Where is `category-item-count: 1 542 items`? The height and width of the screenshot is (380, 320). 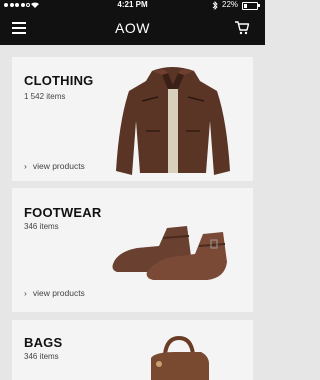
category-item-count: 1 542 items is located at coordinates (45, 96).